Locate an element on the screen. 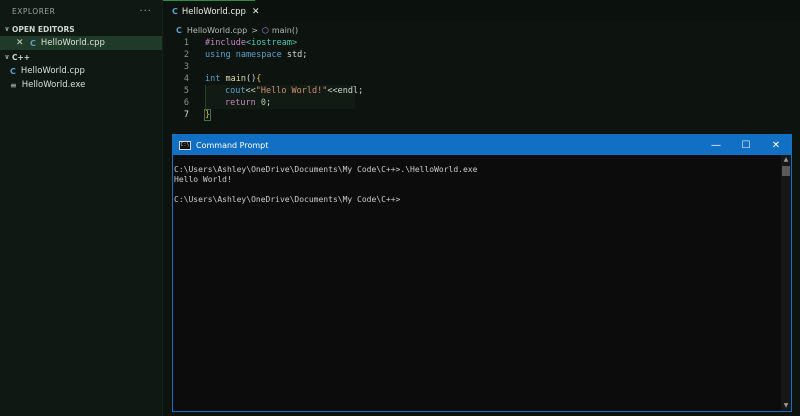 This screenshot has width=800, height=416. code-text: #include<iostream> is located at coordinates (251, 43).